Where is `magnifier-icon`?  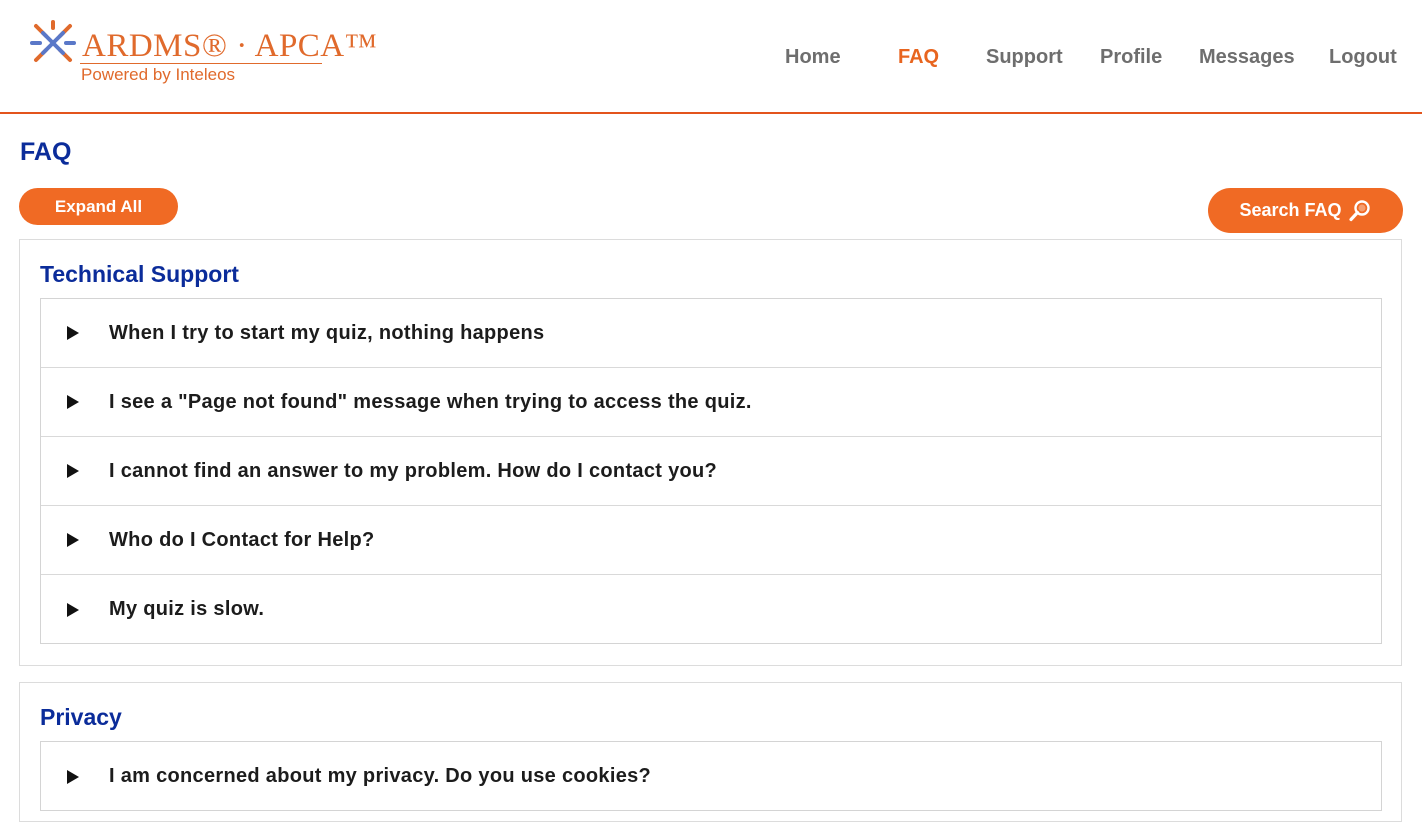
magnifier-icon is located at coordinates (1359, 210).